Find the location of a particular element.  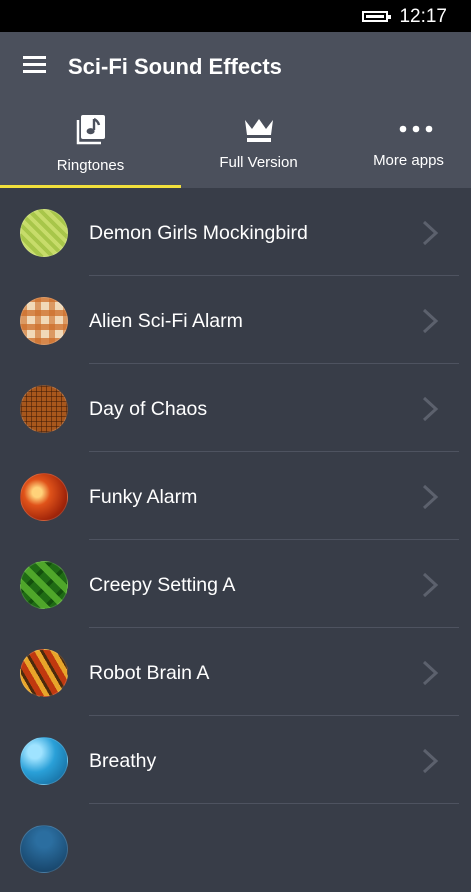

music-note-icon is located at coordinates (90, 130).